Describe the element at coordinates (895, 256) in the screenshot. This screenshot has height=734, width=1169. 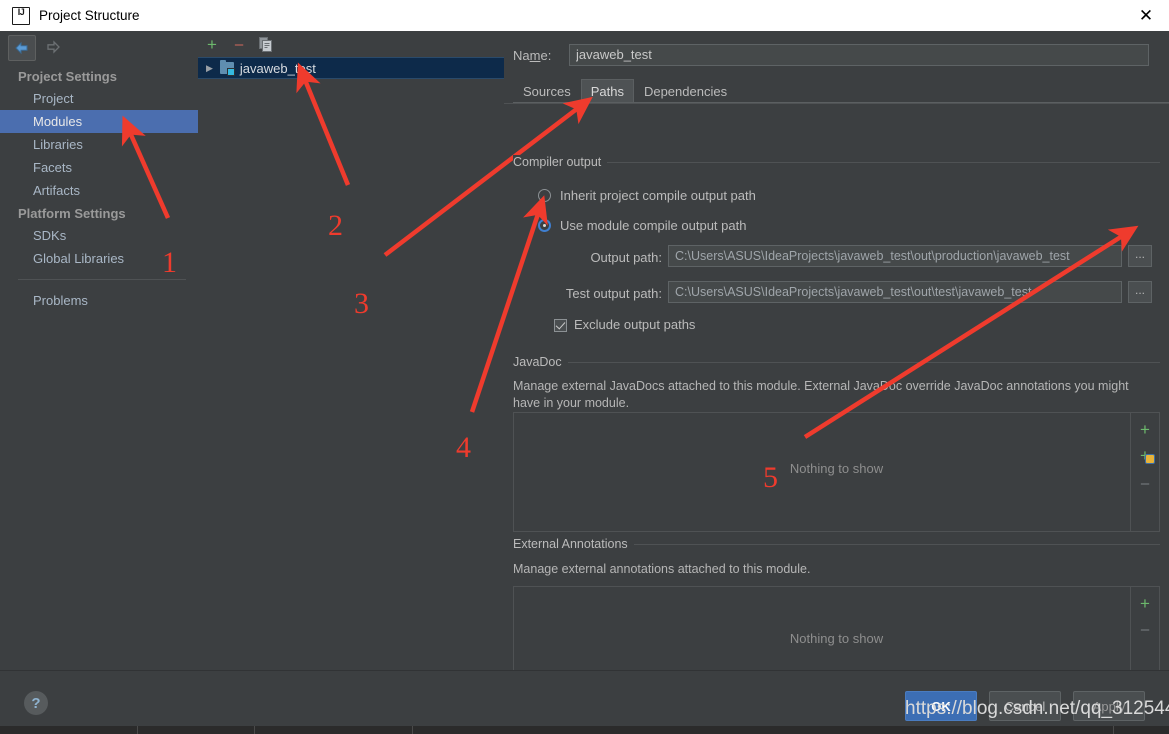
I see `output-path-input` at that location.